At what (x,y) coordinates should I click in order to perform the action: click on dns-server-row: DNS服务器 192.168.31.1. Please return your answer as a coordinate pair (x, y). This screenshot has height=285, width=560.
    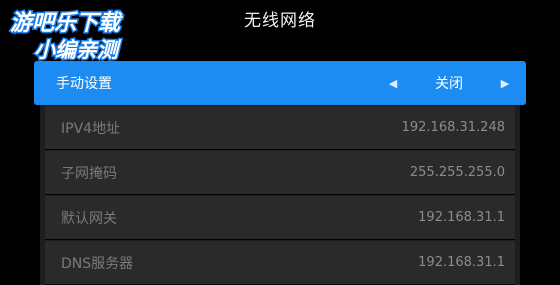
    Looking at the image, I should click on (280, 263).